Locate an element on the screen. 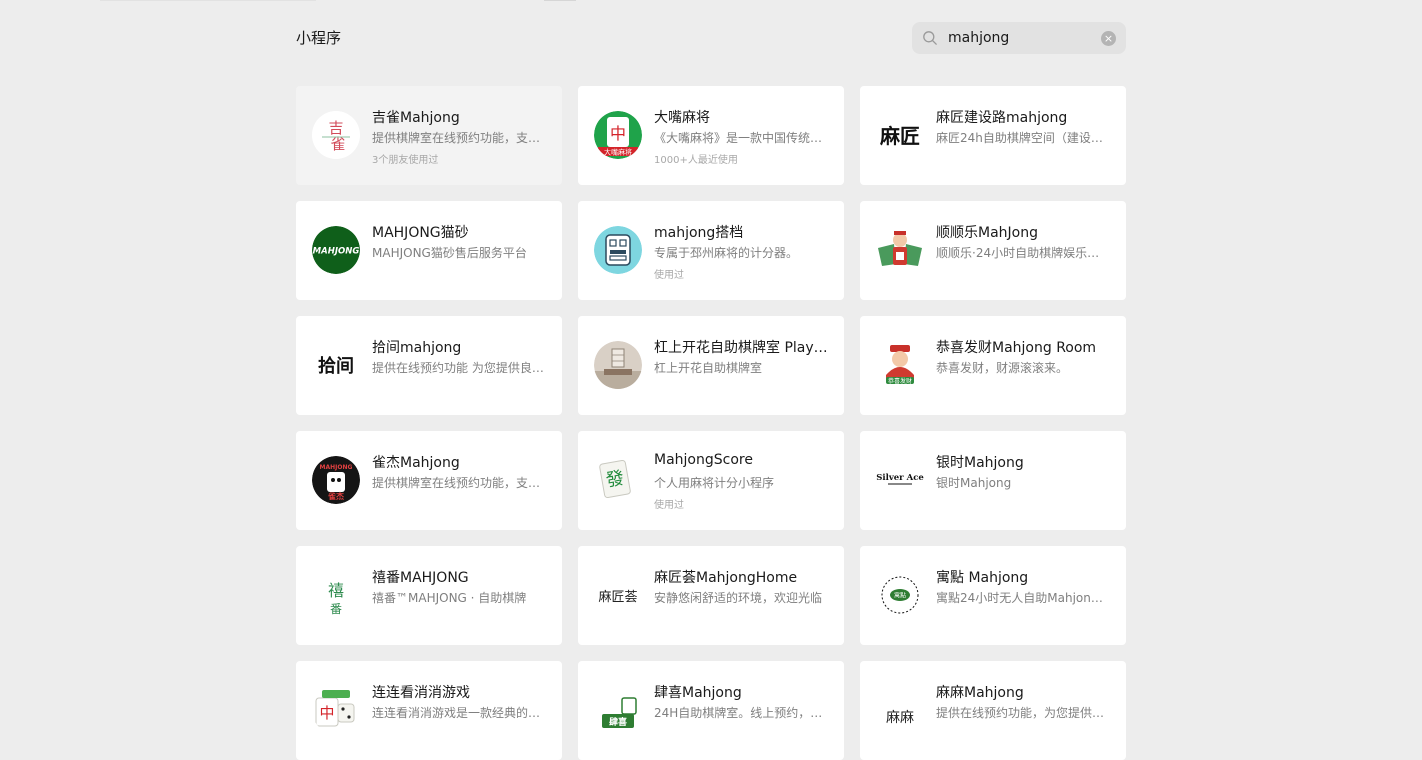 This screenshot has height=760, width=1422. svg-text: 雀杰 is located at coordinates (335, 496).